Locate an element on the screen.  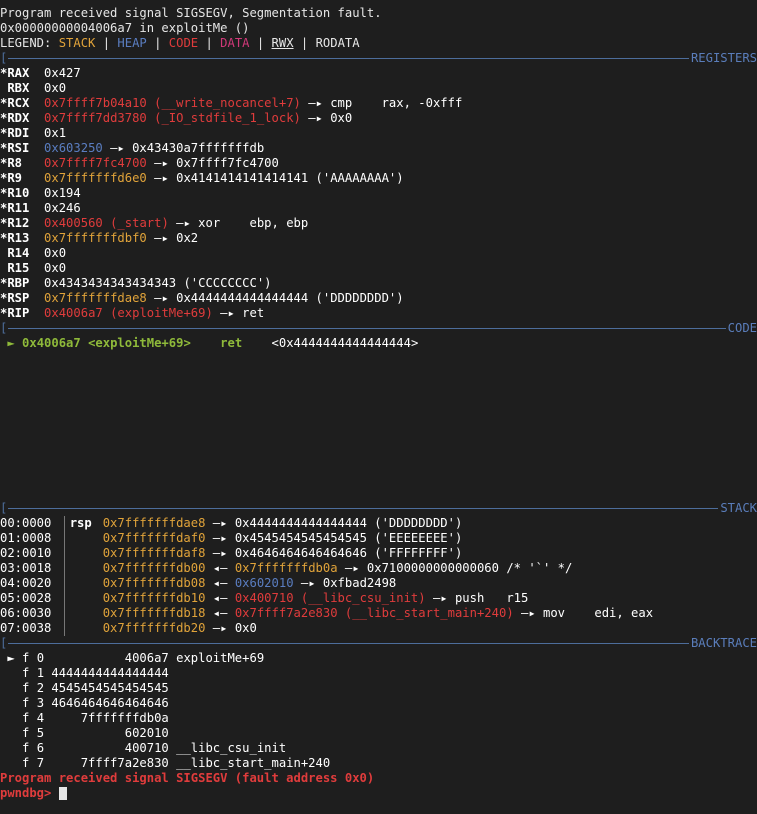
stack-value: —▸ 0xfbad2498 is located at coordinates (345, 583).